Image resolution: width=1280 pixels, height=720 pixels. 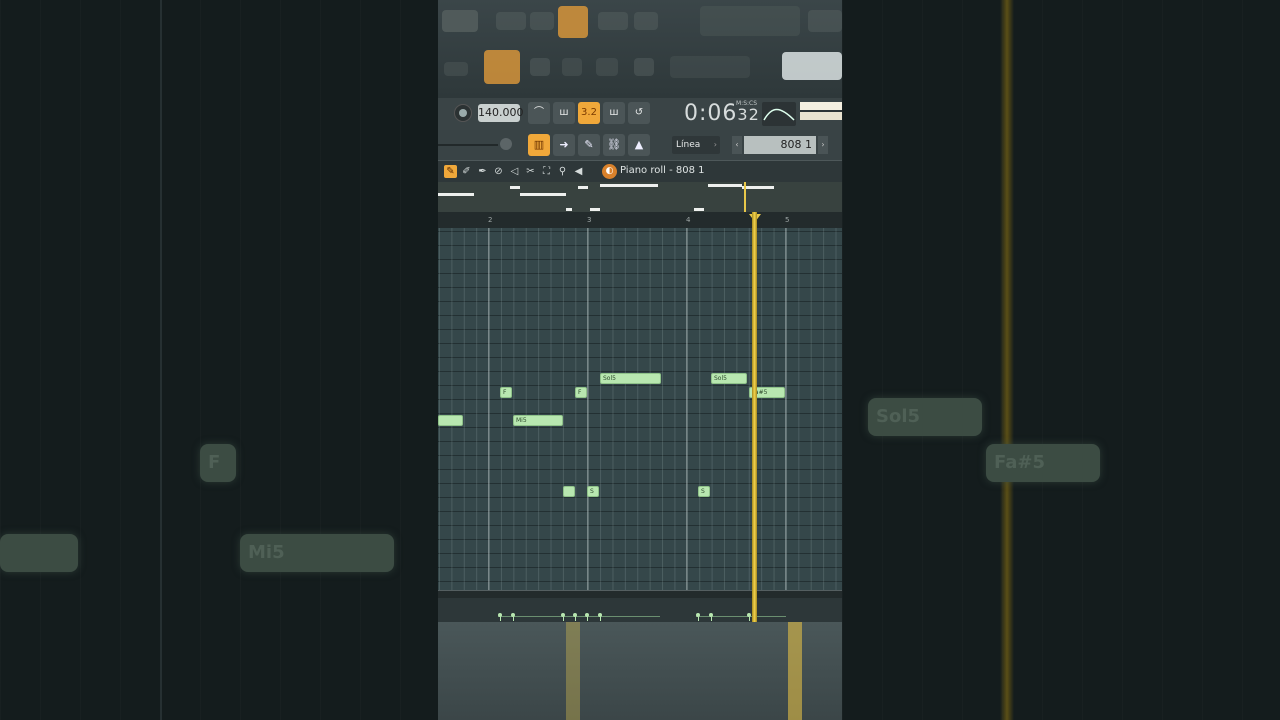 What do you see at coordinates (780, 145) in the screenshot?
I see `channel-selector: 808 1` at bounding box center [780, 145].